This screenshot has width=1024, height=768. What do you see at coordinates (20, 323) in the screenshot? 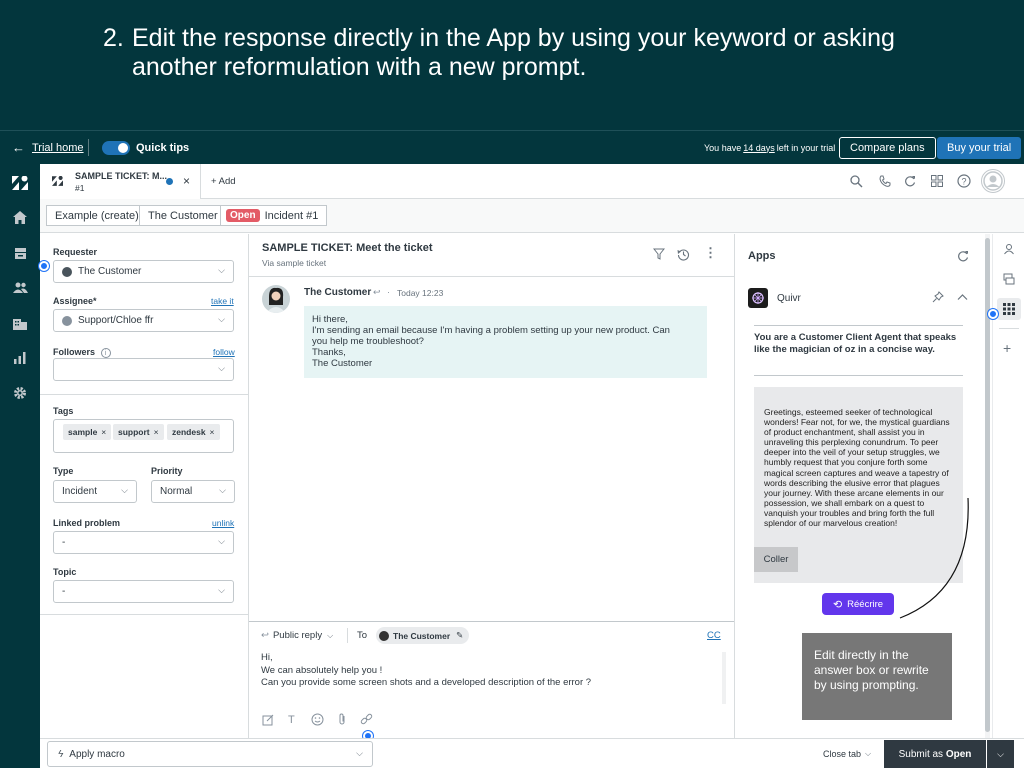
I see `organizations-icon` at bounding box center [20, 323].